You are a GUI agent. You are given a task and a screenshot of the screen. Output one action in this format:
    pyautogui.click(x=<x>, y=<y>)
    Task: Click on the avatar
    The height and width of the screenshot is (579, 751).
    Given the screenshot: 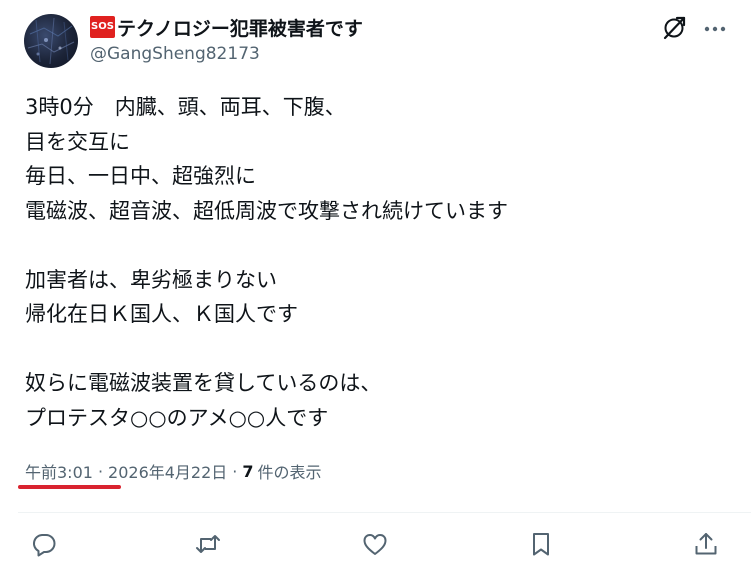 What is the action you would take?
    pyautogui.click(x=51, y=41)
    